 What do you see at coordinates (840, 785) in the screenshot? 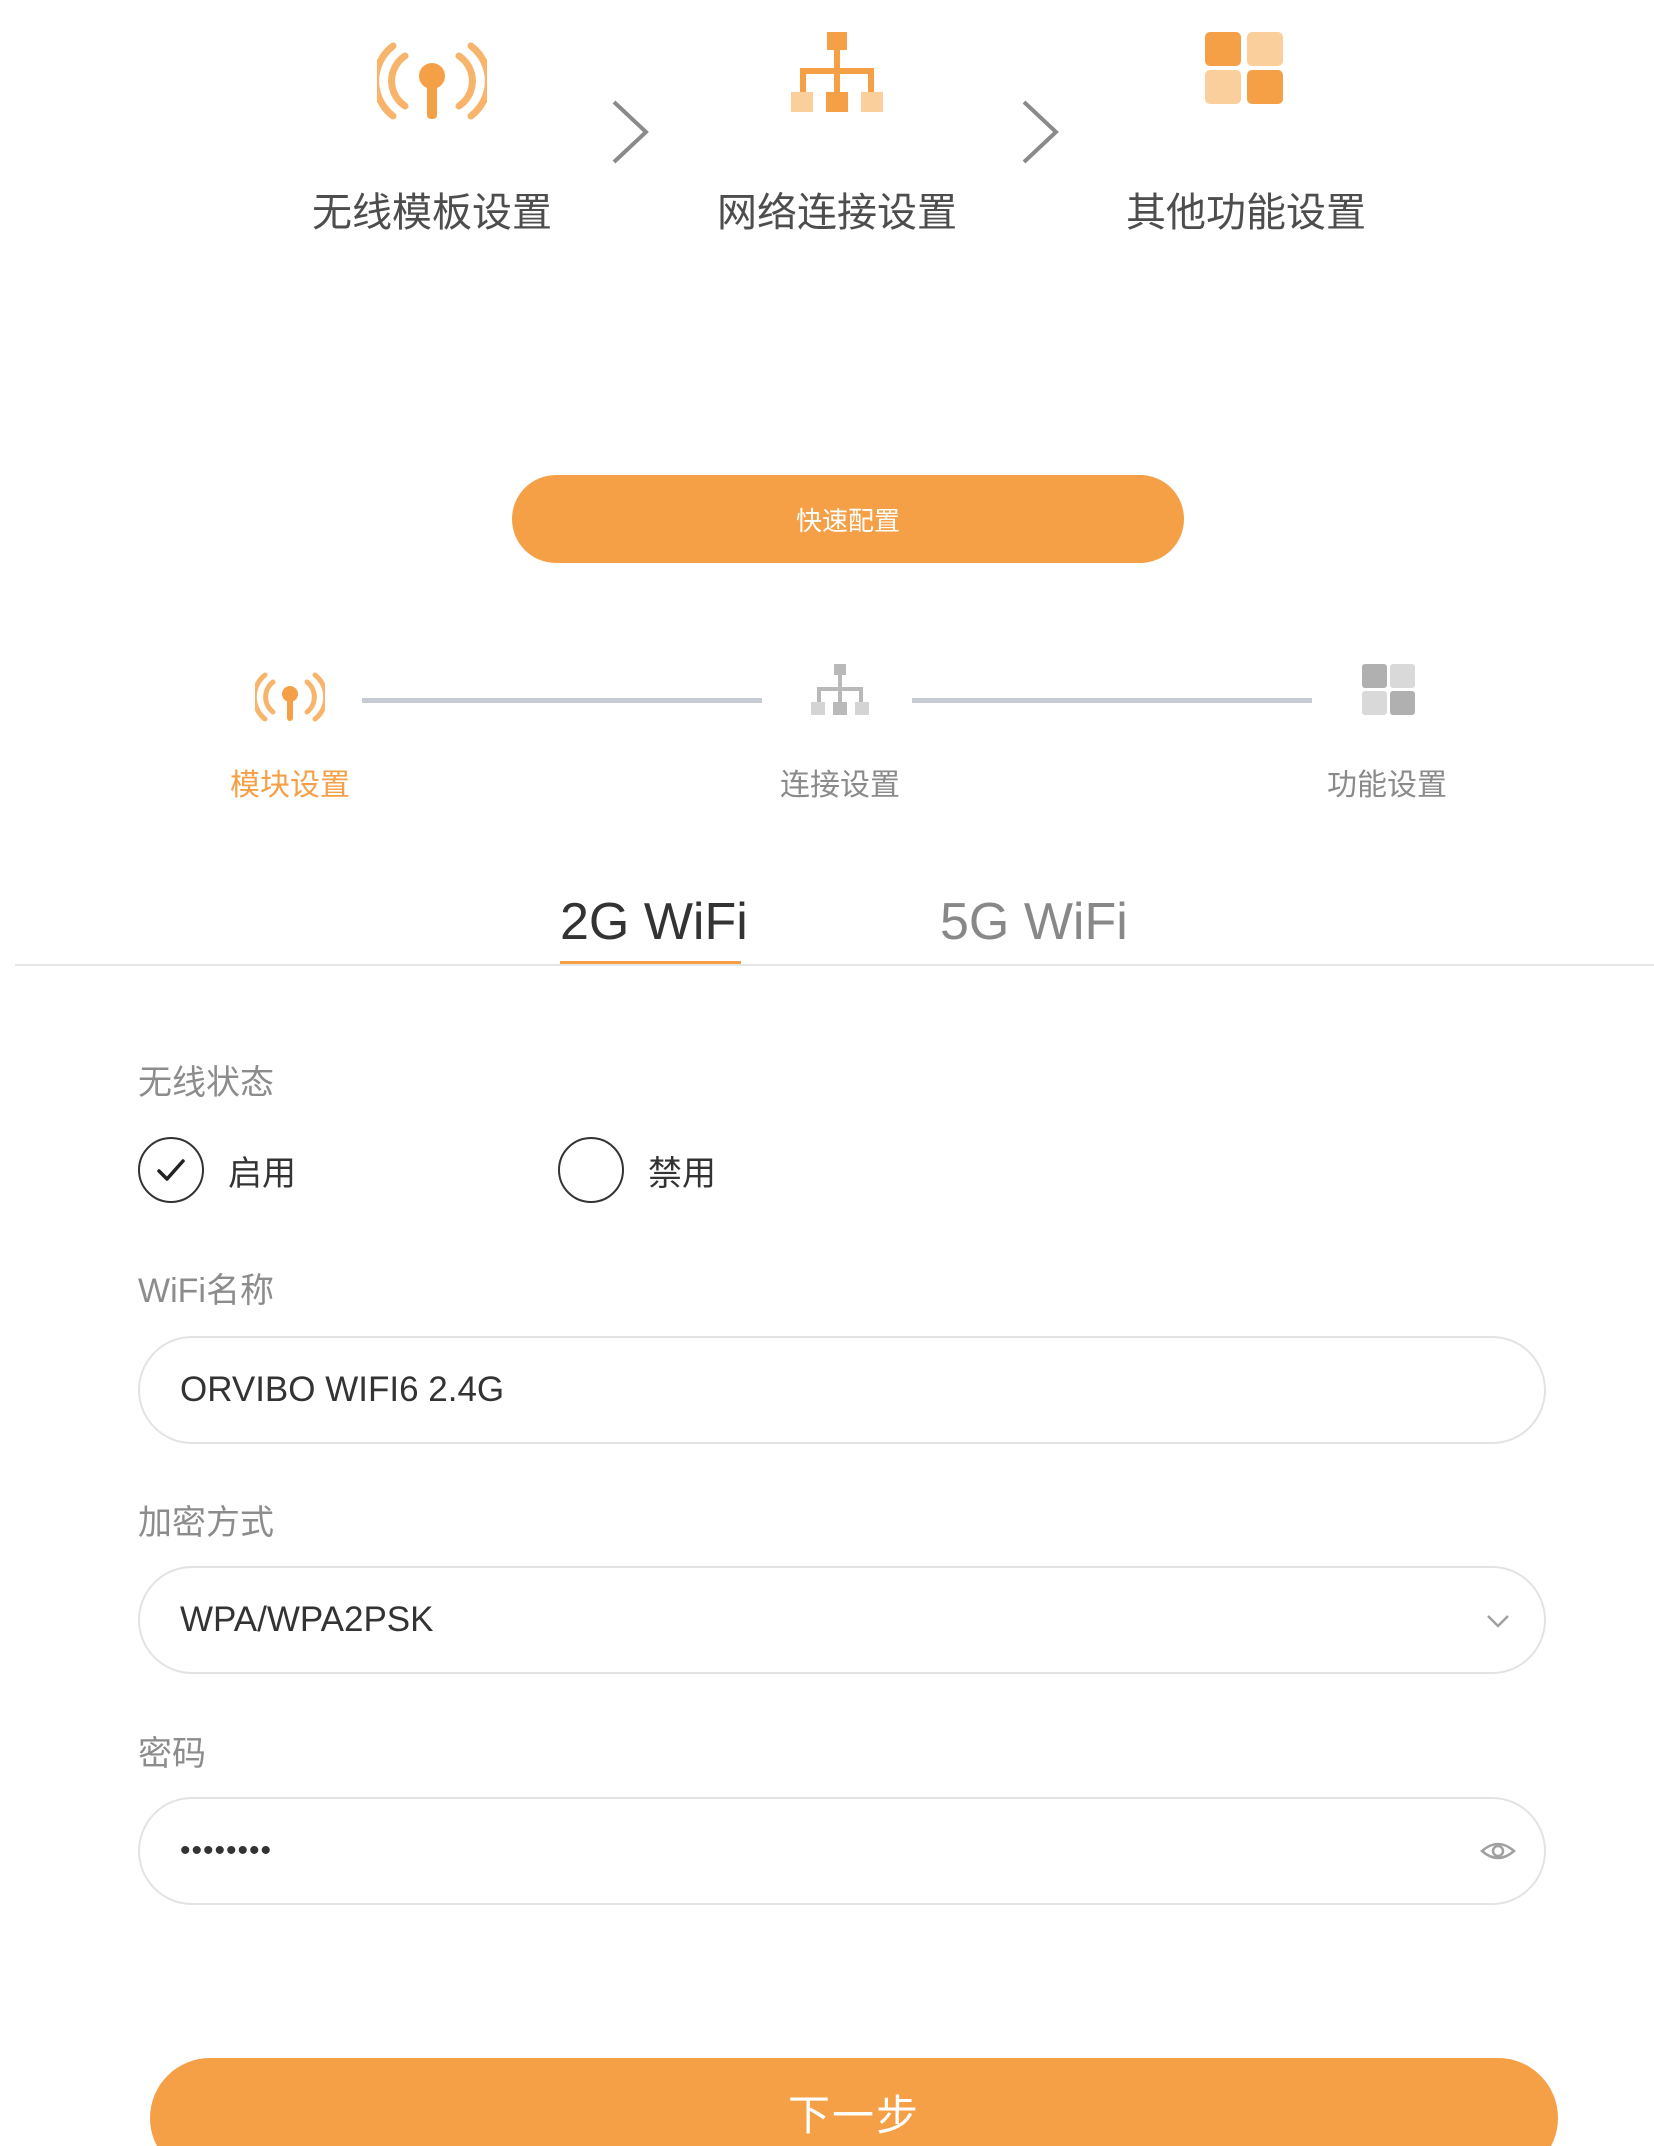
I see `progress-step-label: 连接设置` at bounding box center [840, 785].